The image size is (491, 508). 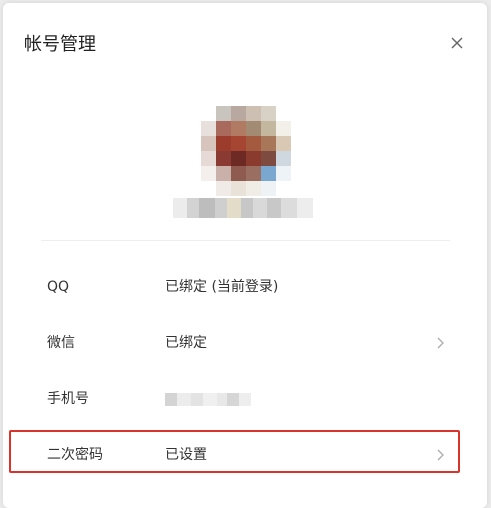 I want to click on highlight-box, so click(x=234, y=451).